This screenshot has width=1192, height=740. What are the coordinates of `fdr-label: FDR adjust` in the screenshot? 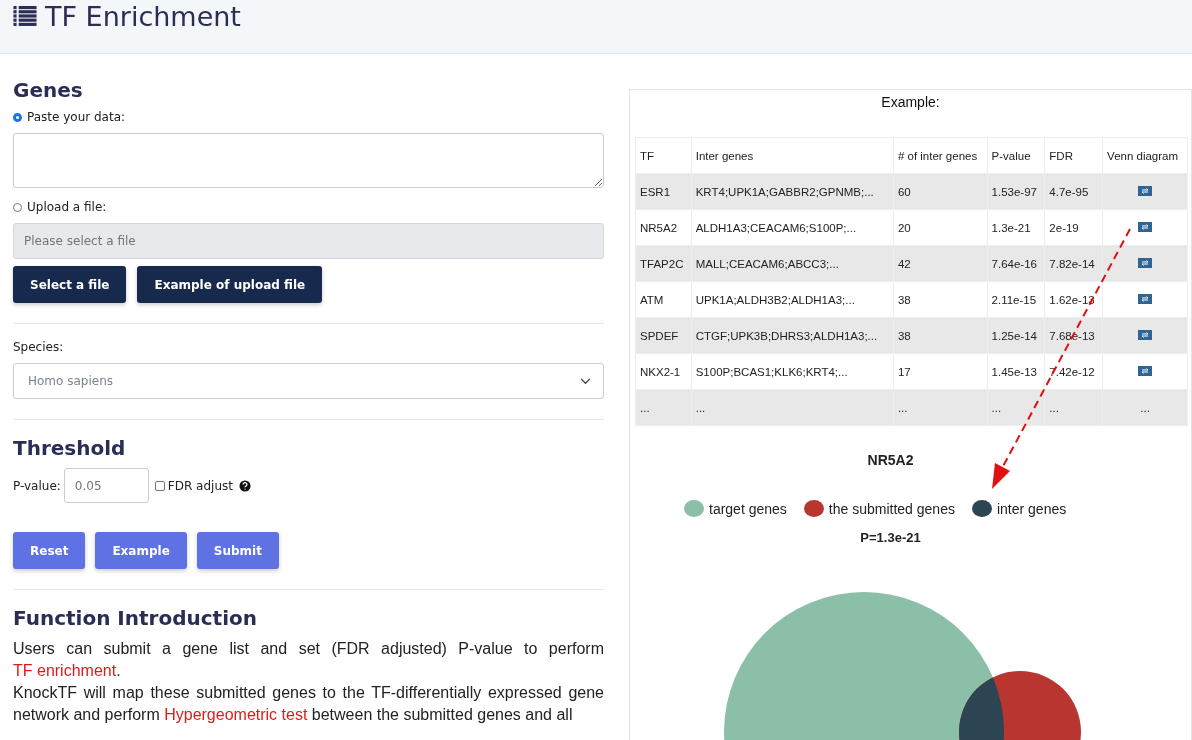 It's located at (200, 485).